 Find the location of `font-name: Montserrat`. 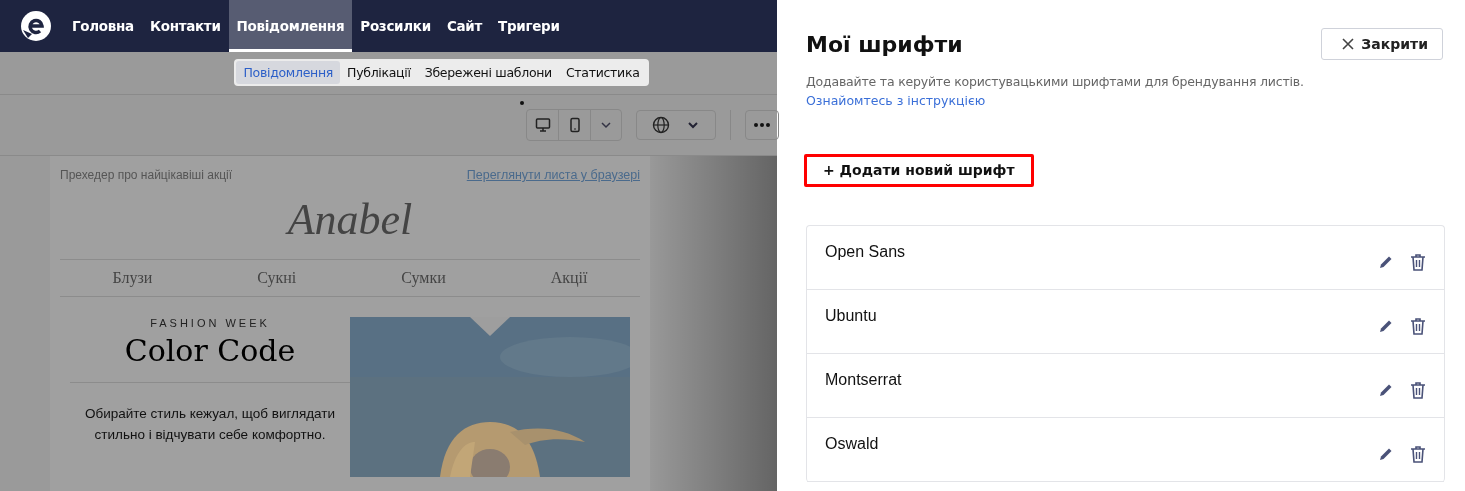

font-name: Montserrat is located at coordinates (863, 380).